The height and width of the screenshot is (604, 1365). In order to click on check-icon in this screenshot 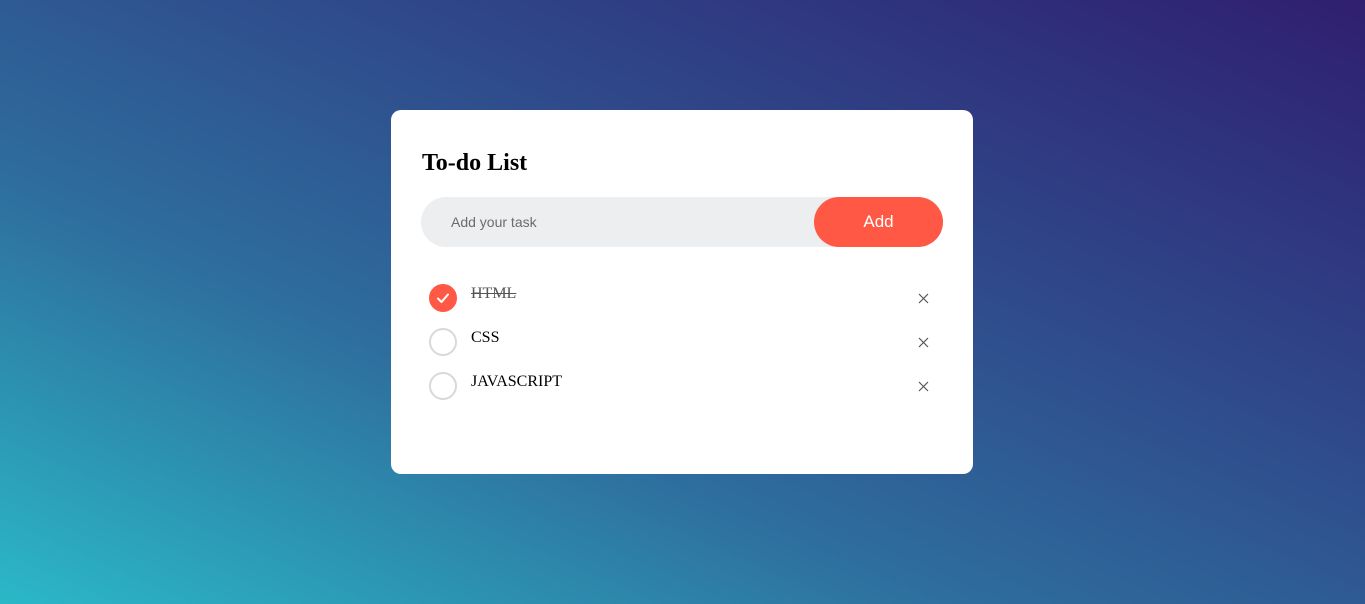, I will do `click(443, 298)`.